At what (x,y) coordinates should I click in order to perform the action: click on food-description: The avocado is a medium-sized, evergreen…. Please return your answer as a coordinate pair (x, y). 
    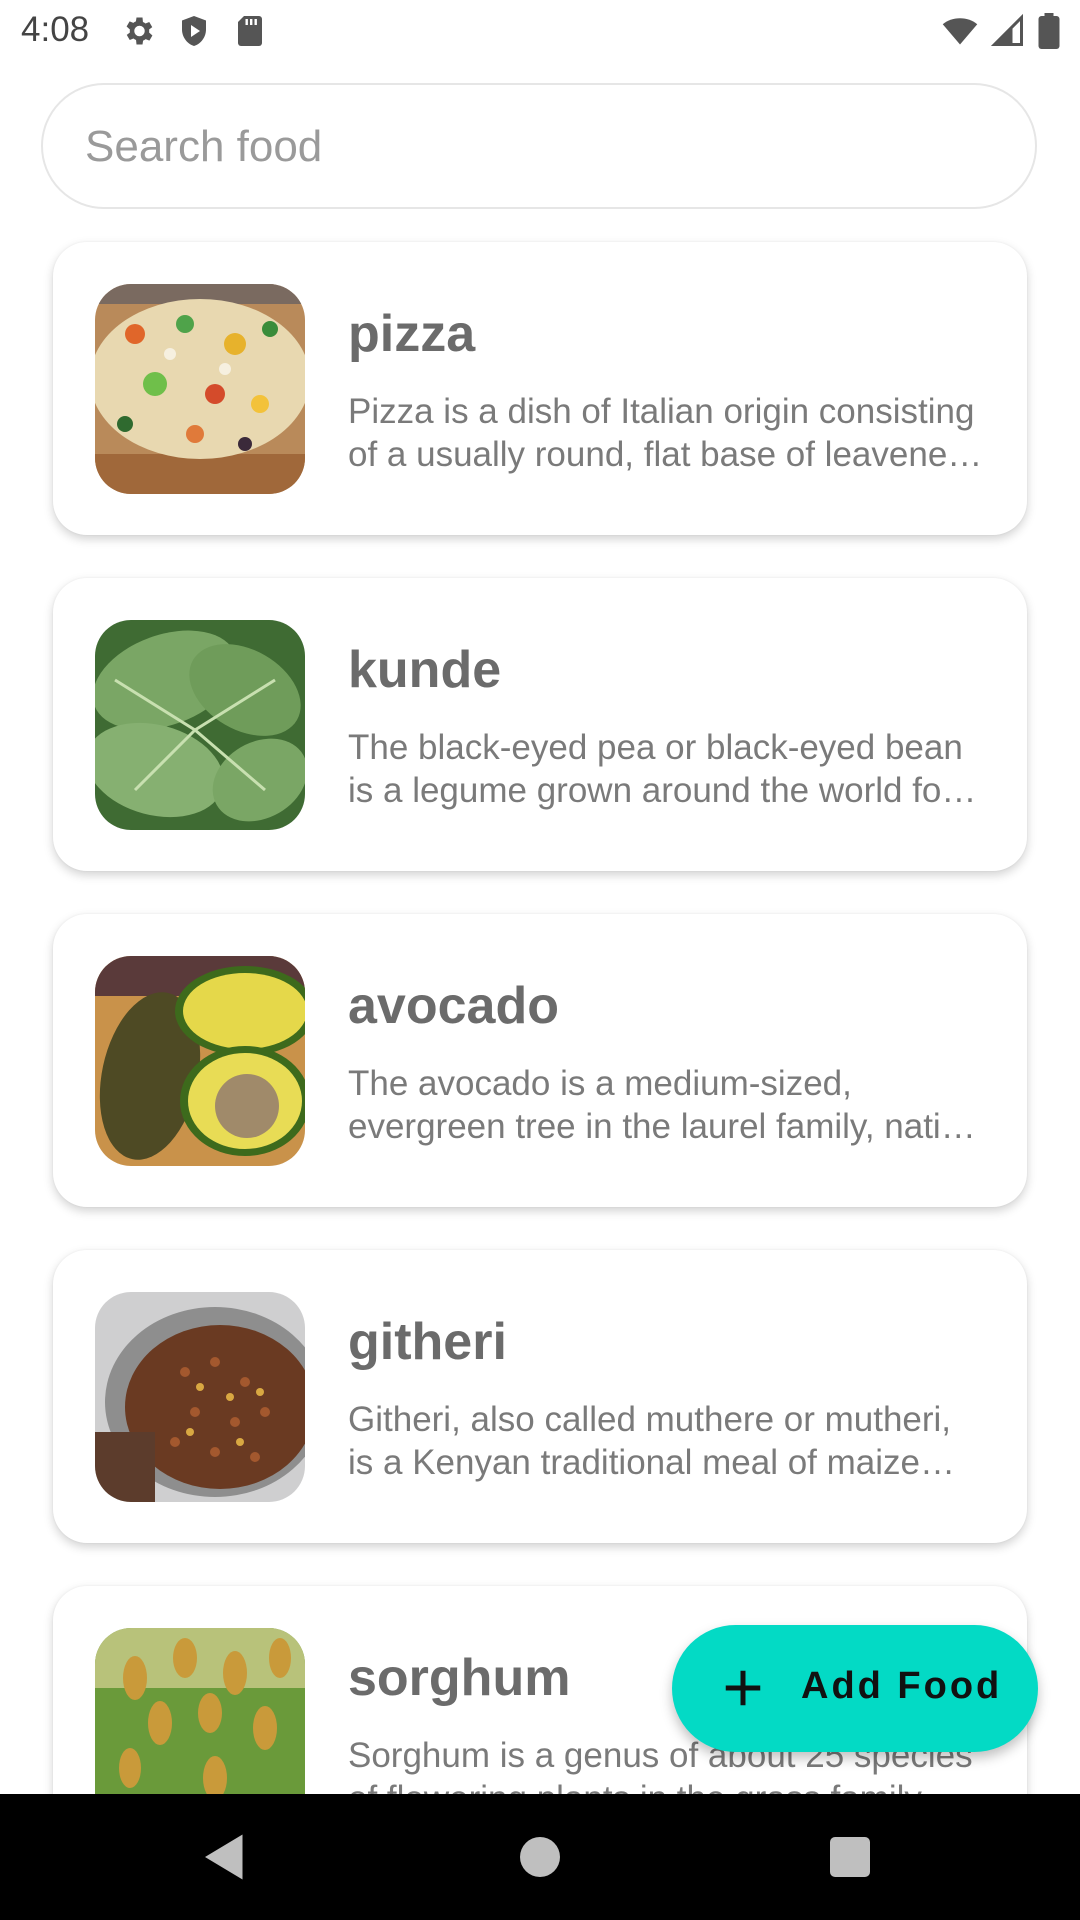
    Looking at the image, I should click on (663, 1105).